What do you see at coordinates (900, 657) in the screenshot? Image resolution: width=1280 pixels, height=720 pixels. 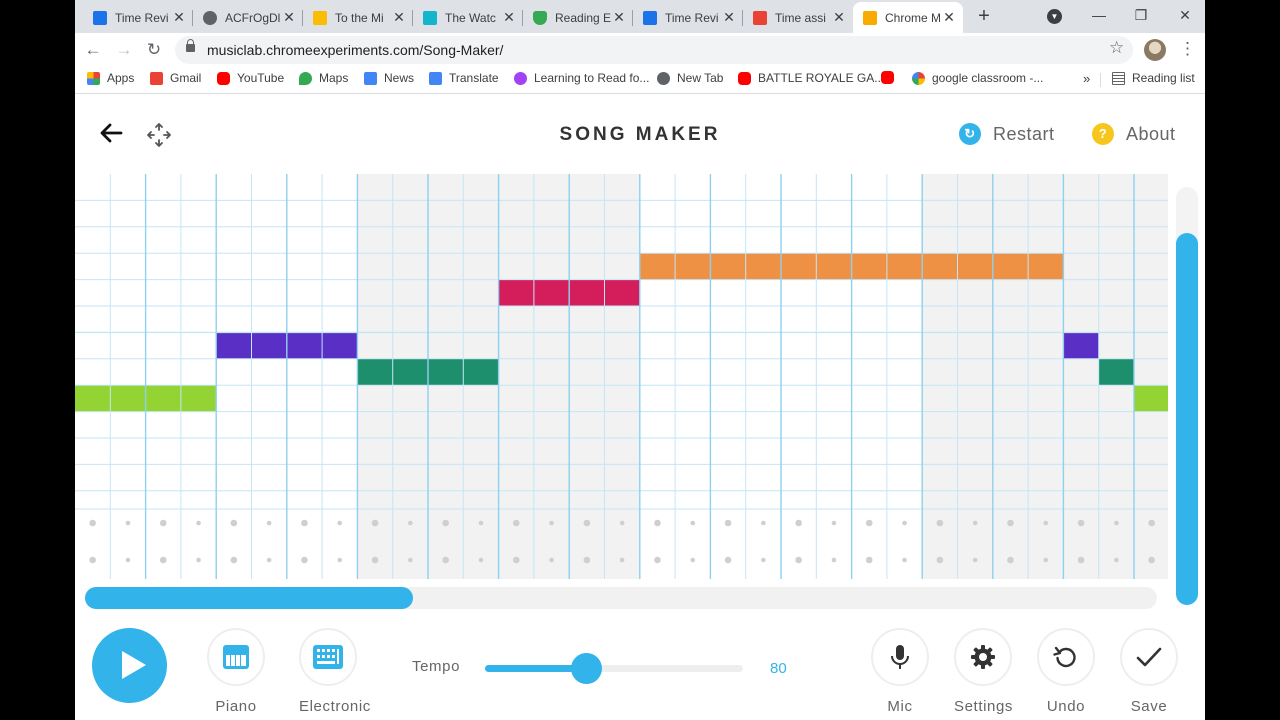 I see `microphone-icon` at bounding box center [900, 657].